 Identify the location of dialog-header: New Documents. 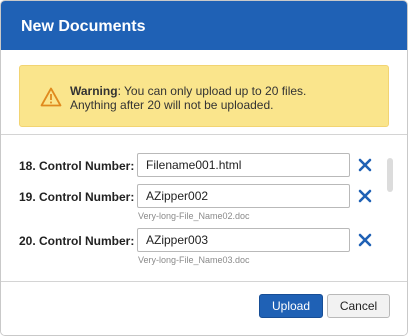
(204, 25).